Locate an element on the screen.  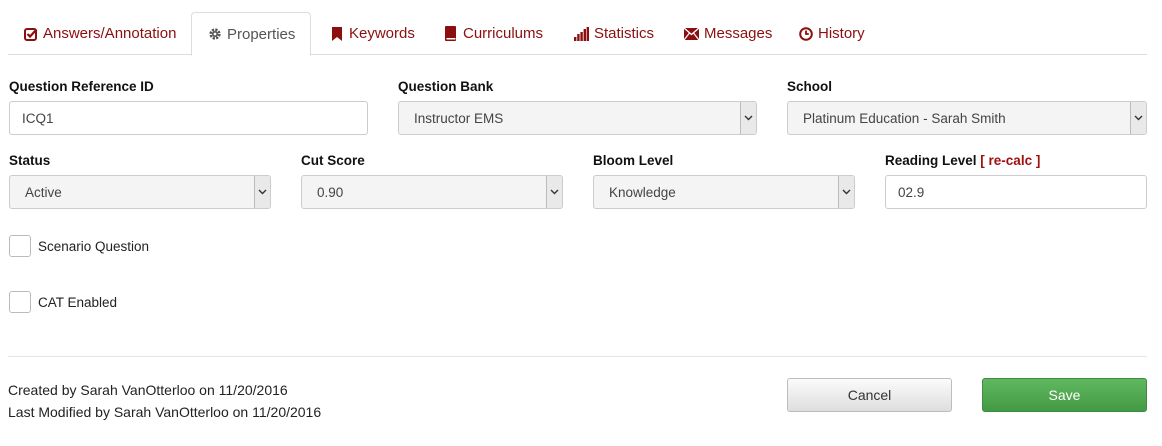
cat-enabled-checkbox is located at coordinates (20, 302).